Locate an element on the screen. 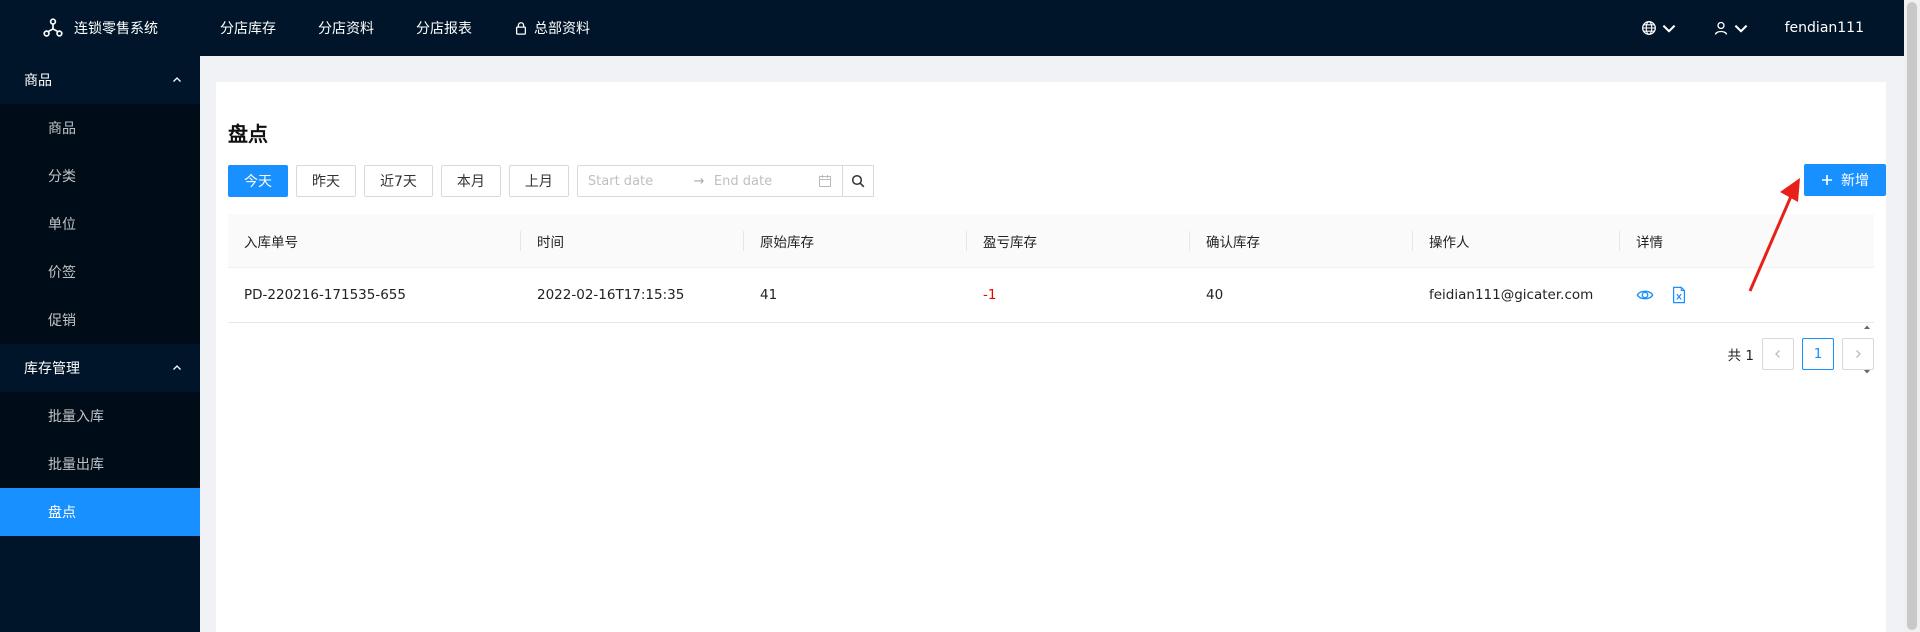 Image resolution: width=1920 pixels, height=632 pixels. user-dropdown is located at coordinates (1731, 28).